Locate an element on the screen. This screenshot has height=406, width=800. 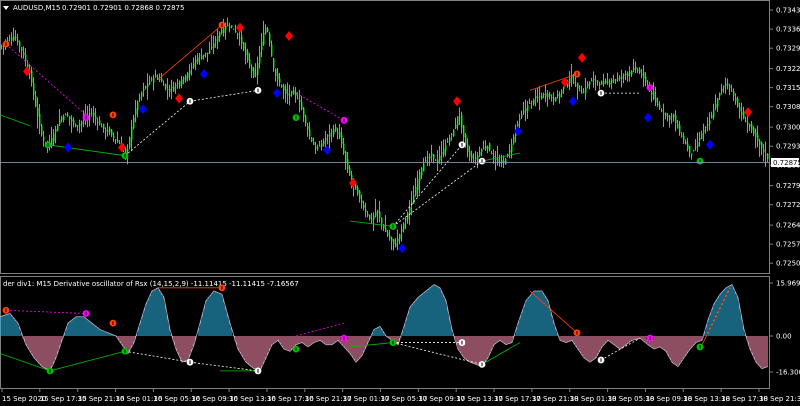
price-tick-label: 0.72575 is located at coordinates (788, 245).